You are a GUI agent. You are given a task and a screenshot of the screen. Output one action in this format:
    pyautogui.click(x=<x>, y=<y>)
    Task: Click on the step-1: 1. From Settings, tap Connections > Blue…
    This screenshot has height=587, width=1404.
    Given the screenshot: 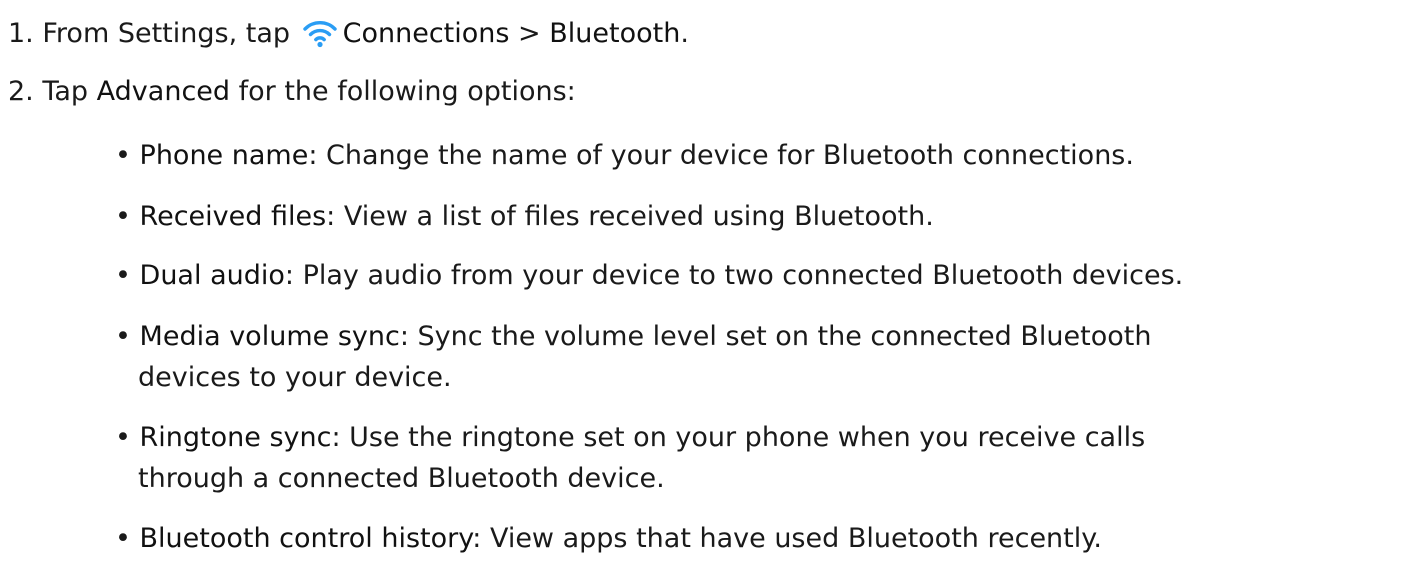 What is the action you would take?
    pyautogui.click(x=348, y=34)
    